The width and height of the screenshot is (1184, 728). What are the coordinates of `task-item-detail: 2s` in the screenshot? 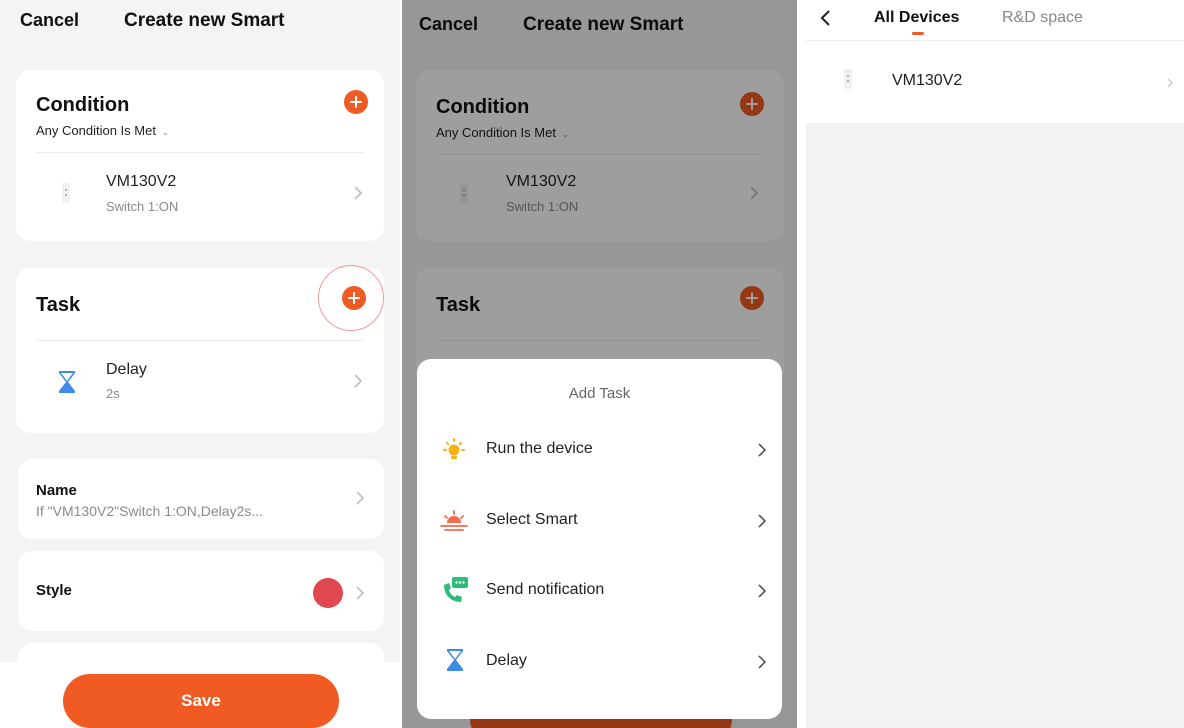 It's located at (113, 393).